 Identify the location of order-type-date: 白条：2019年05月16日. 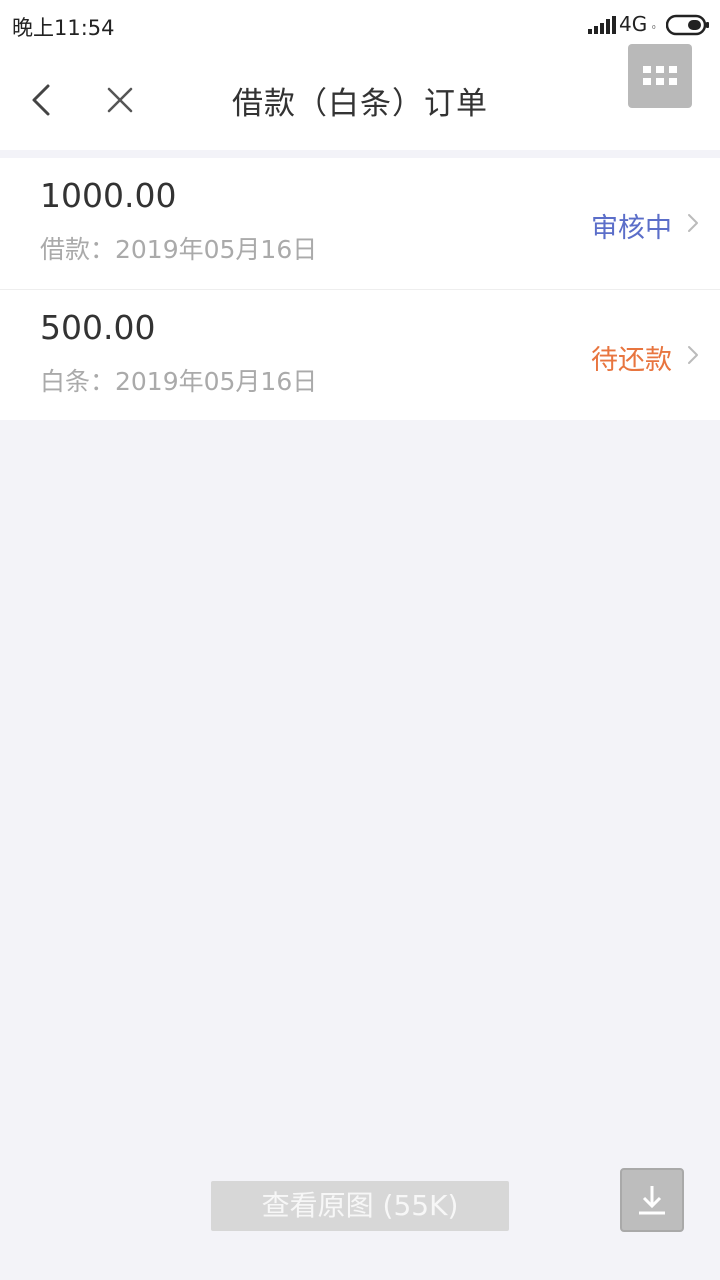
(179, 381).